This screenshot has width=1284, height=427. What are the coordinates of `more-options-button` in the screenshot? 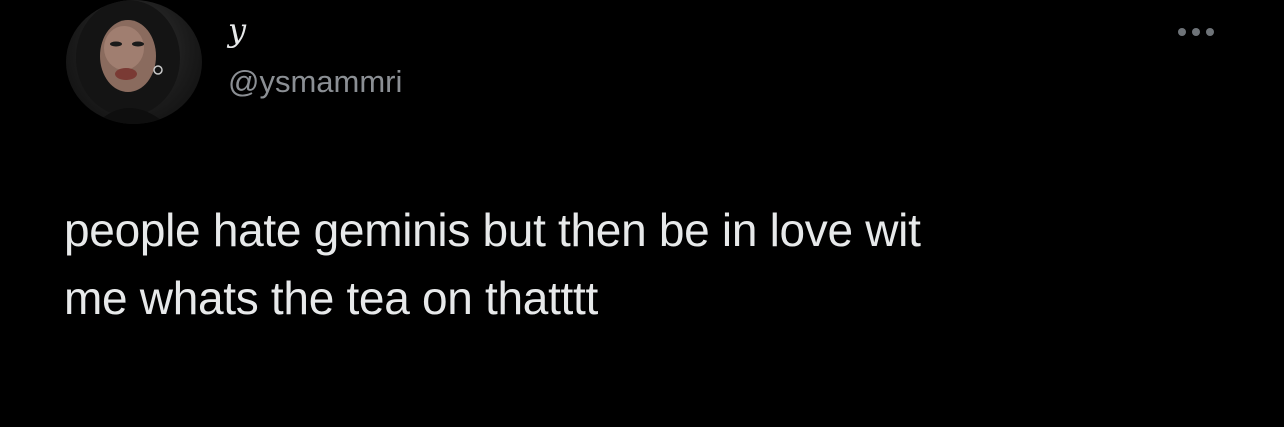 It's located at (1196, 32).